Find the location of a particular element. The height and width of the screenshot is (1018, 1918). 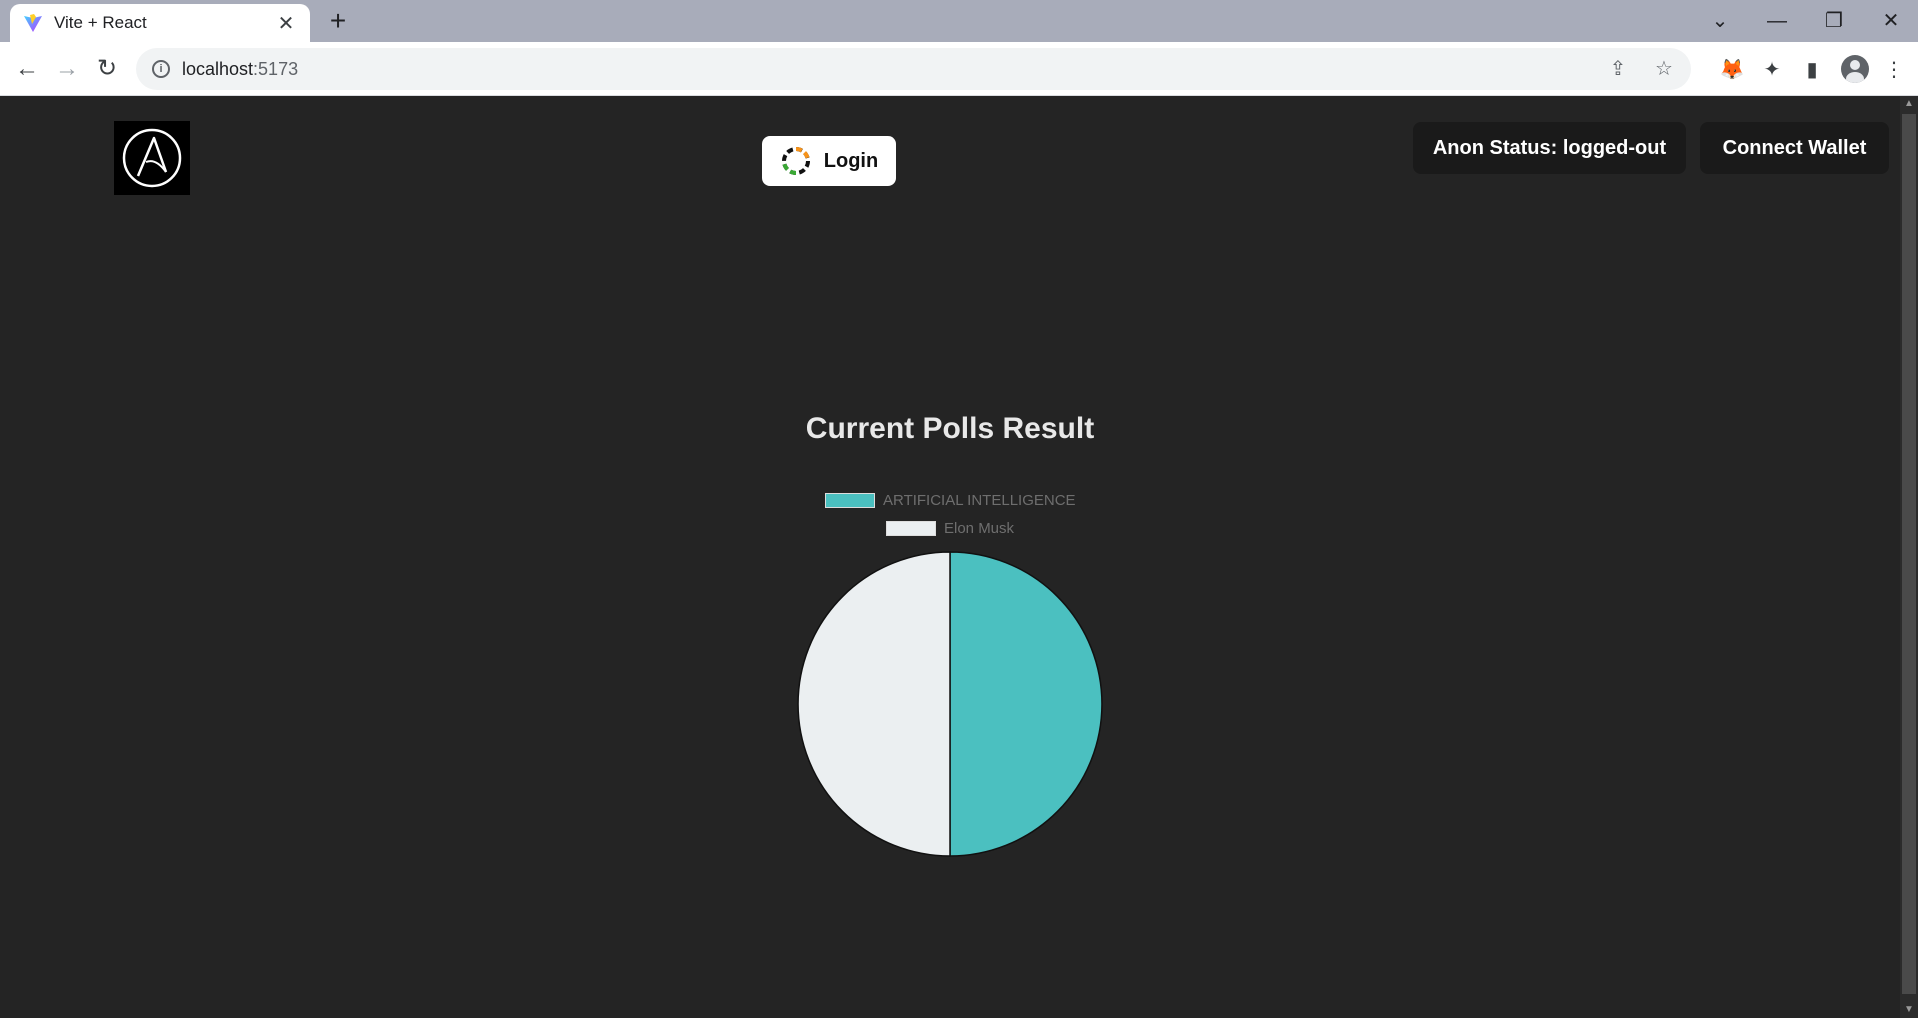

back-arrow-icon: ← is located at coordinates (27, 69).